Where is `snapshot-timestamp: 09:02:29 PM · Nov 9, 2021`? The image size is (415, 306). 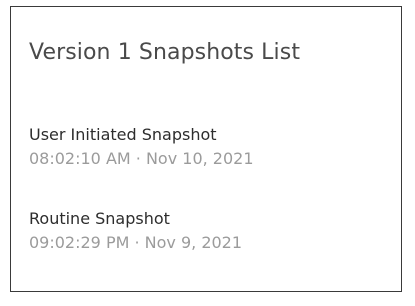
snapshot-timestamp: 09:02:29 PM · Nov 9, 2021 is located at coordinates (136, 242).